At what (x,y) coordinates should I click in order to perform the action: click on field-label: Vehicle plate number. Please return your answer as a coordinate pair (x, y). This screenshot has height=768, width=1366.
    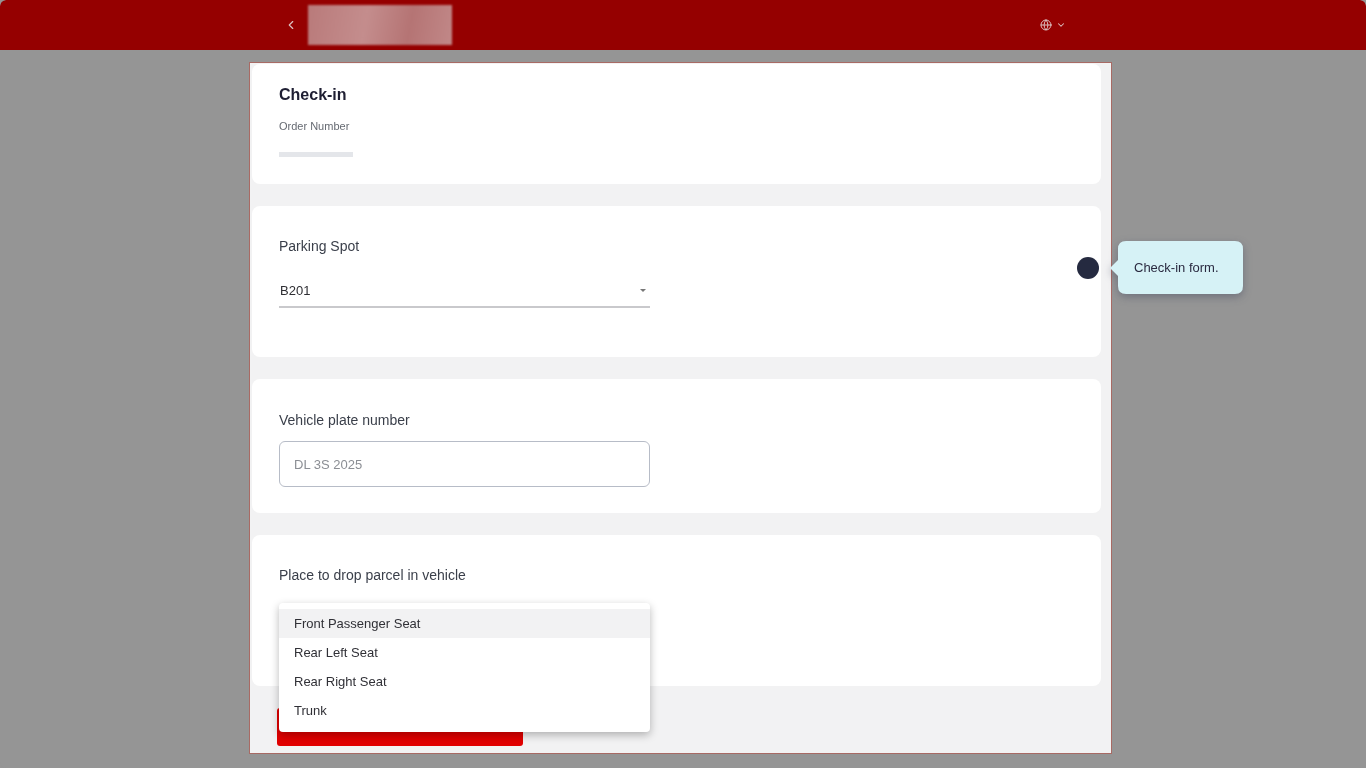
    Looking at the image, I should click on (344, 420).